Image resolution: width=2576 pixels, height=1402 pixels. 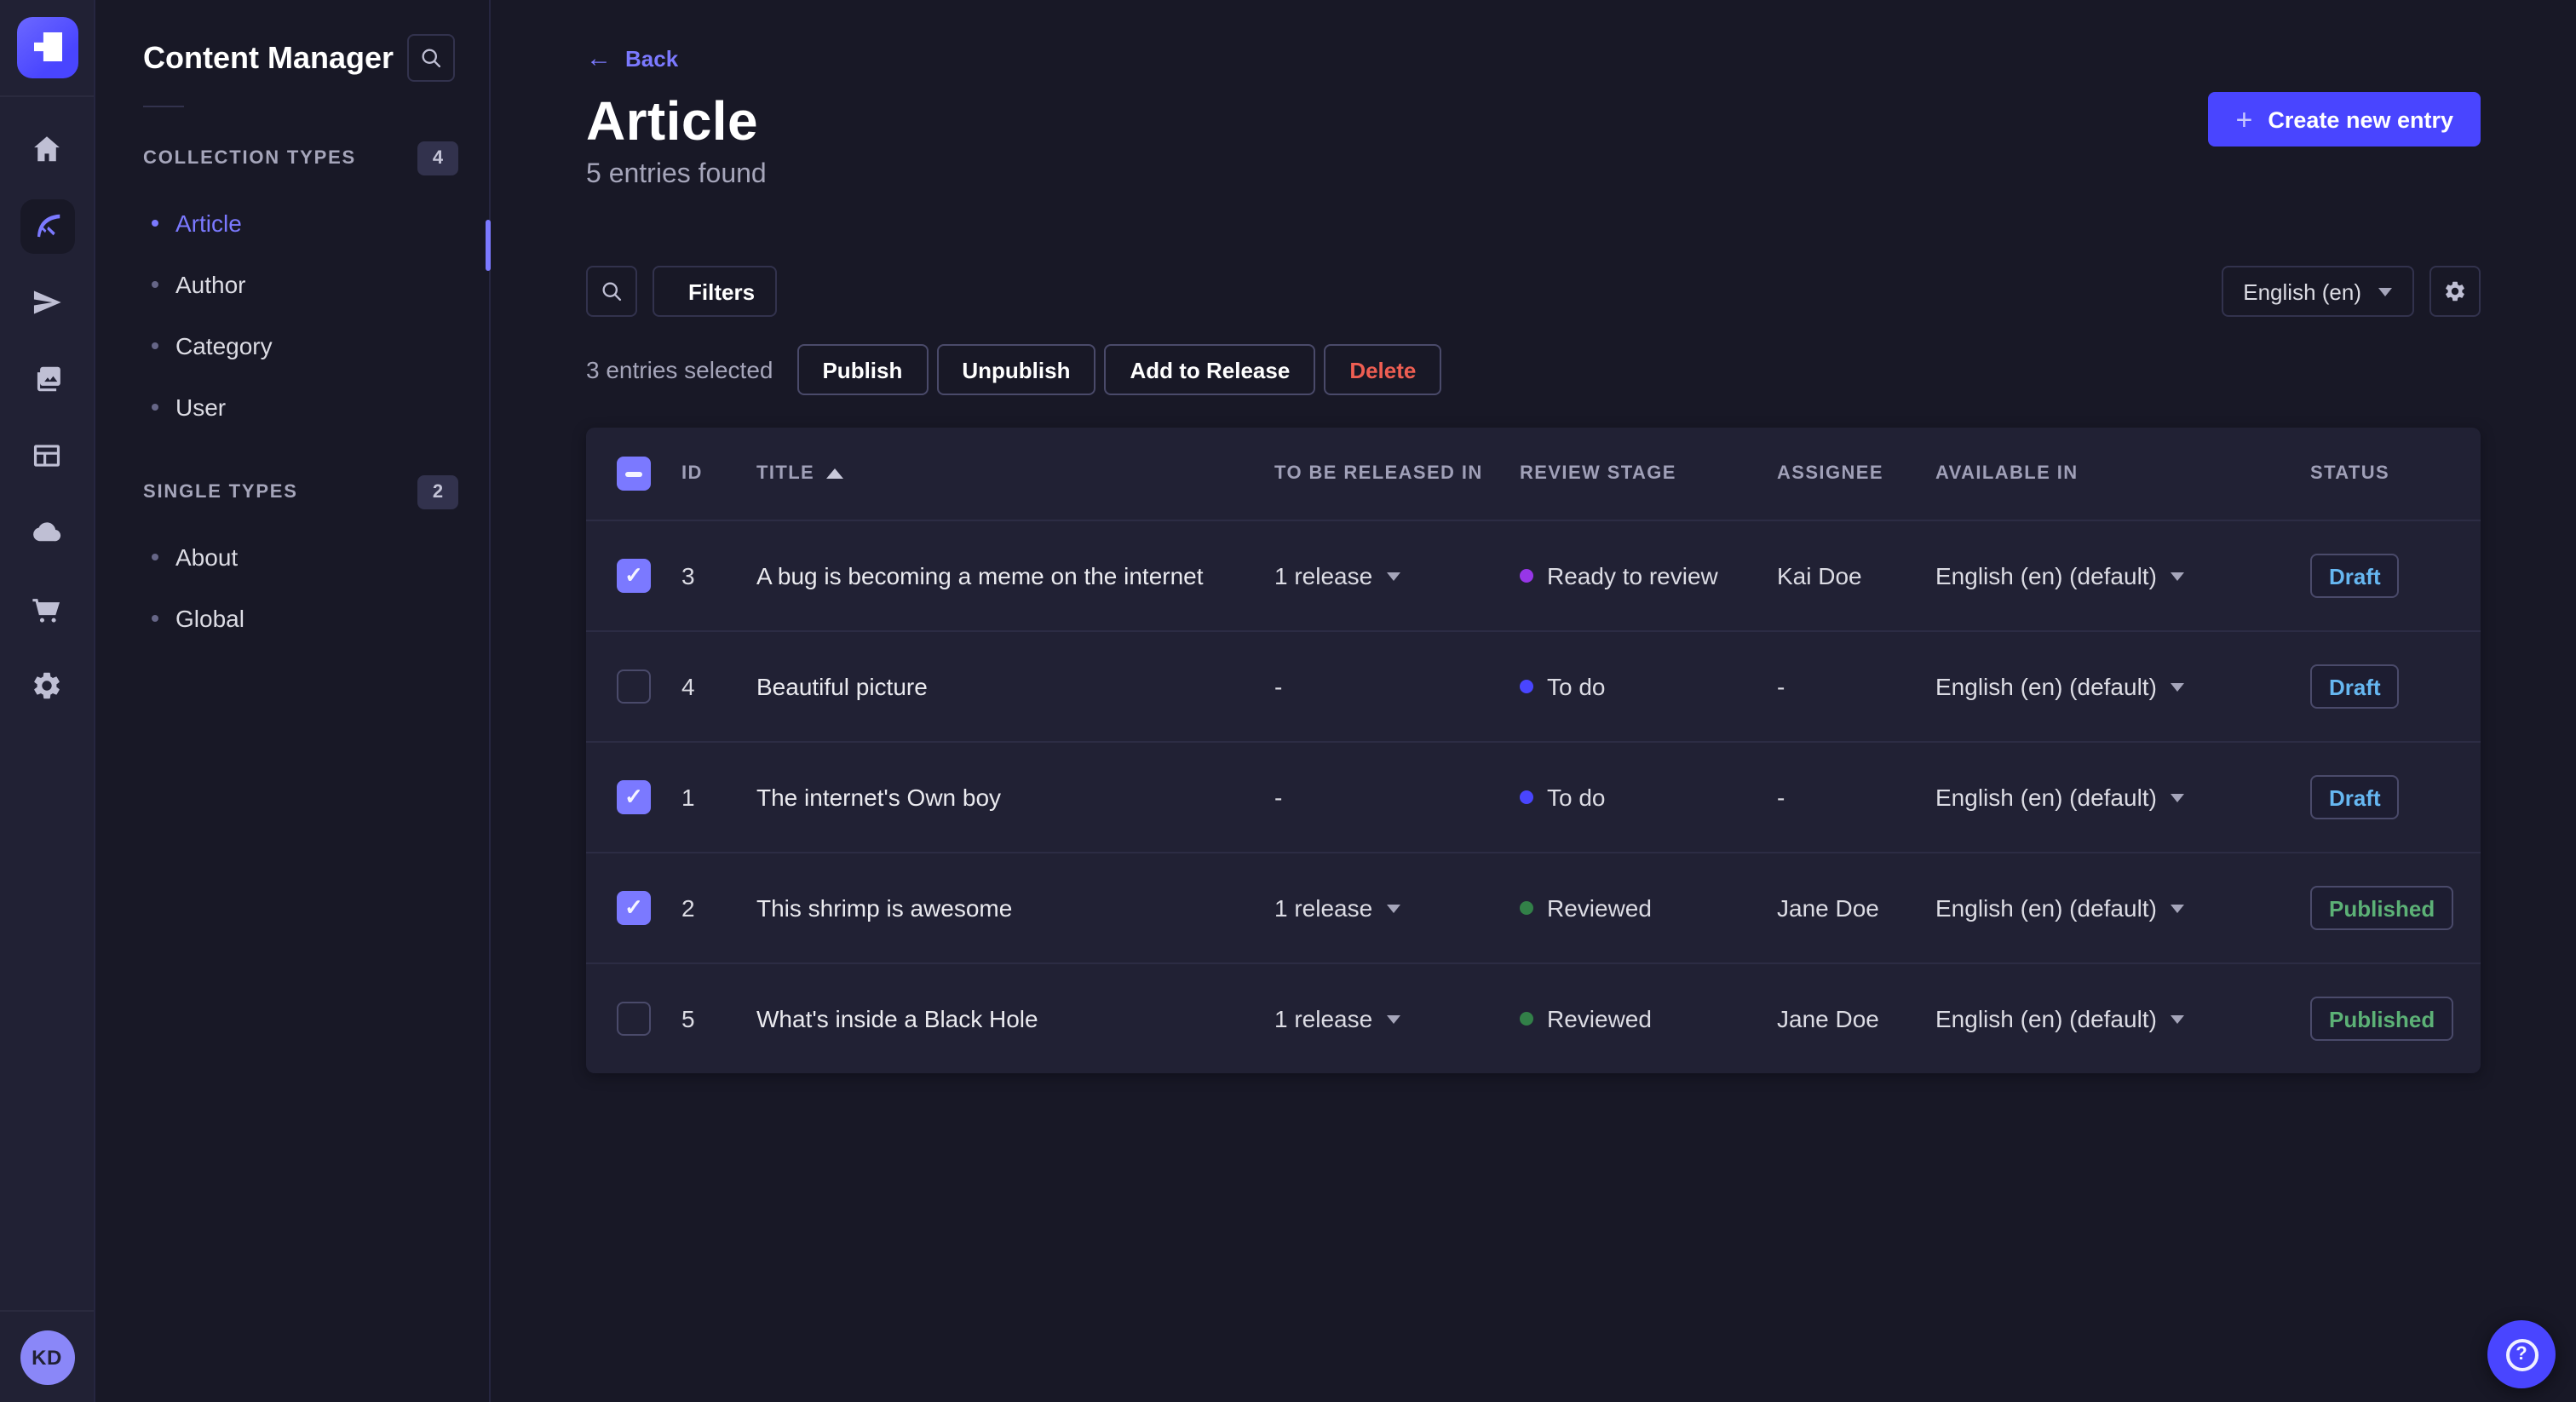 What do you see at coordinates (437, 158) in the screenshot?
I see `collection-types-count-badge: 4` at bounding box center [437, 158].